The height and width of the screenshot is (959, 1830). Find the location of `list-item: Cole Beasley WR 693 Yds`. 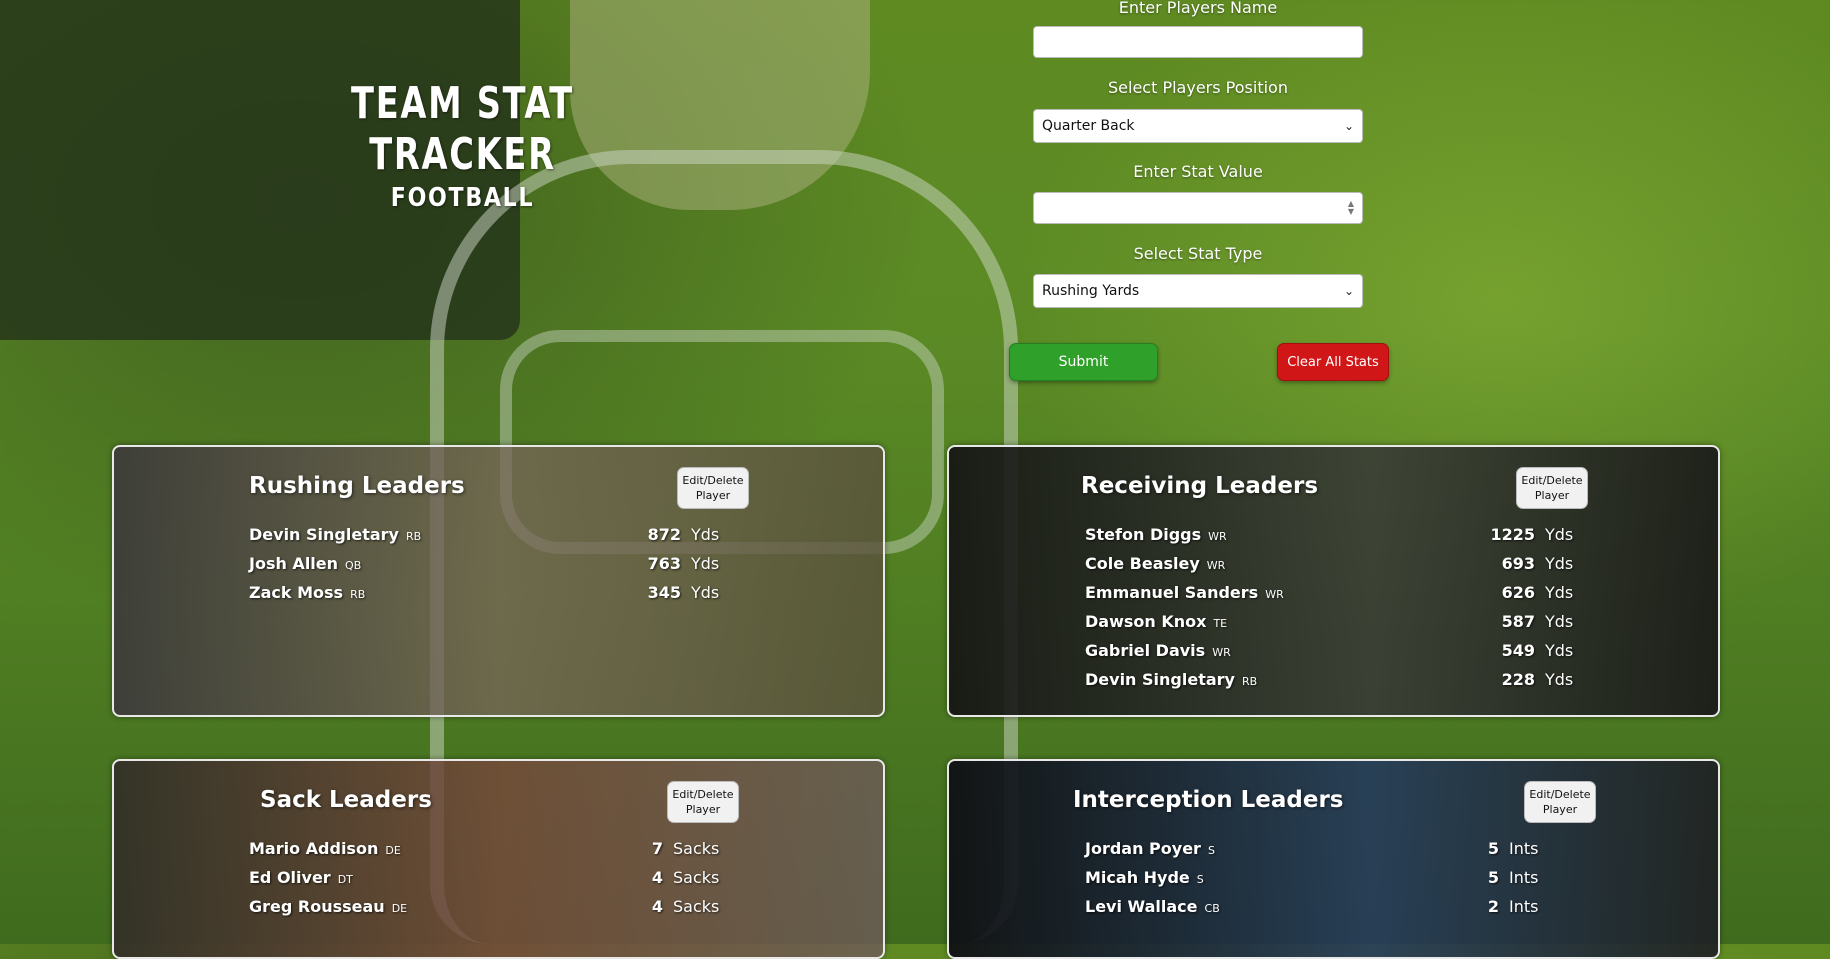

list-item: Cole Beasley WR 693 Yds is located at coordinates (1395, 568).